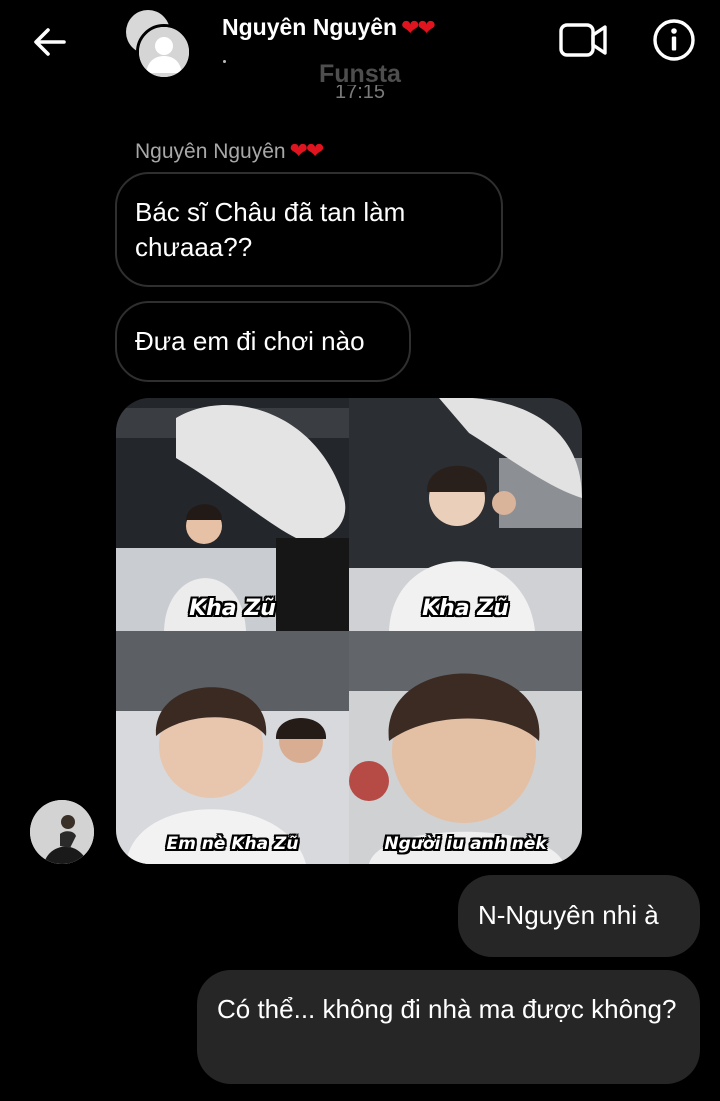 The height and width of the screenshot is (1101, 720). Describe the element at coordinates (263, 341) in the screenshot. I see `incoming-message: Đưa em đi chơi nào` at that location.